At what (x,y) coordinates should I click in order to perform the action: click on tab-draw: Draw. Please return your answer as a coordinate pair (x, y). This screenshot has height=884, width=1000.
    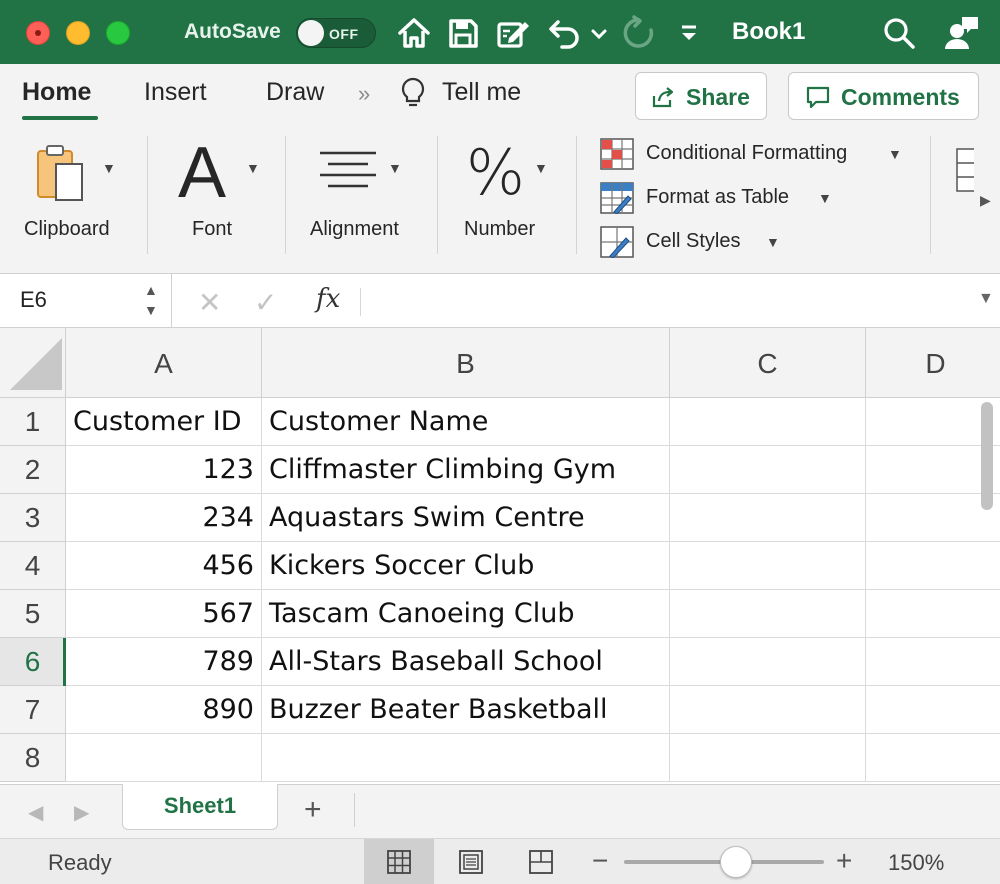
    Looking at the image, I should click on (295, 92).